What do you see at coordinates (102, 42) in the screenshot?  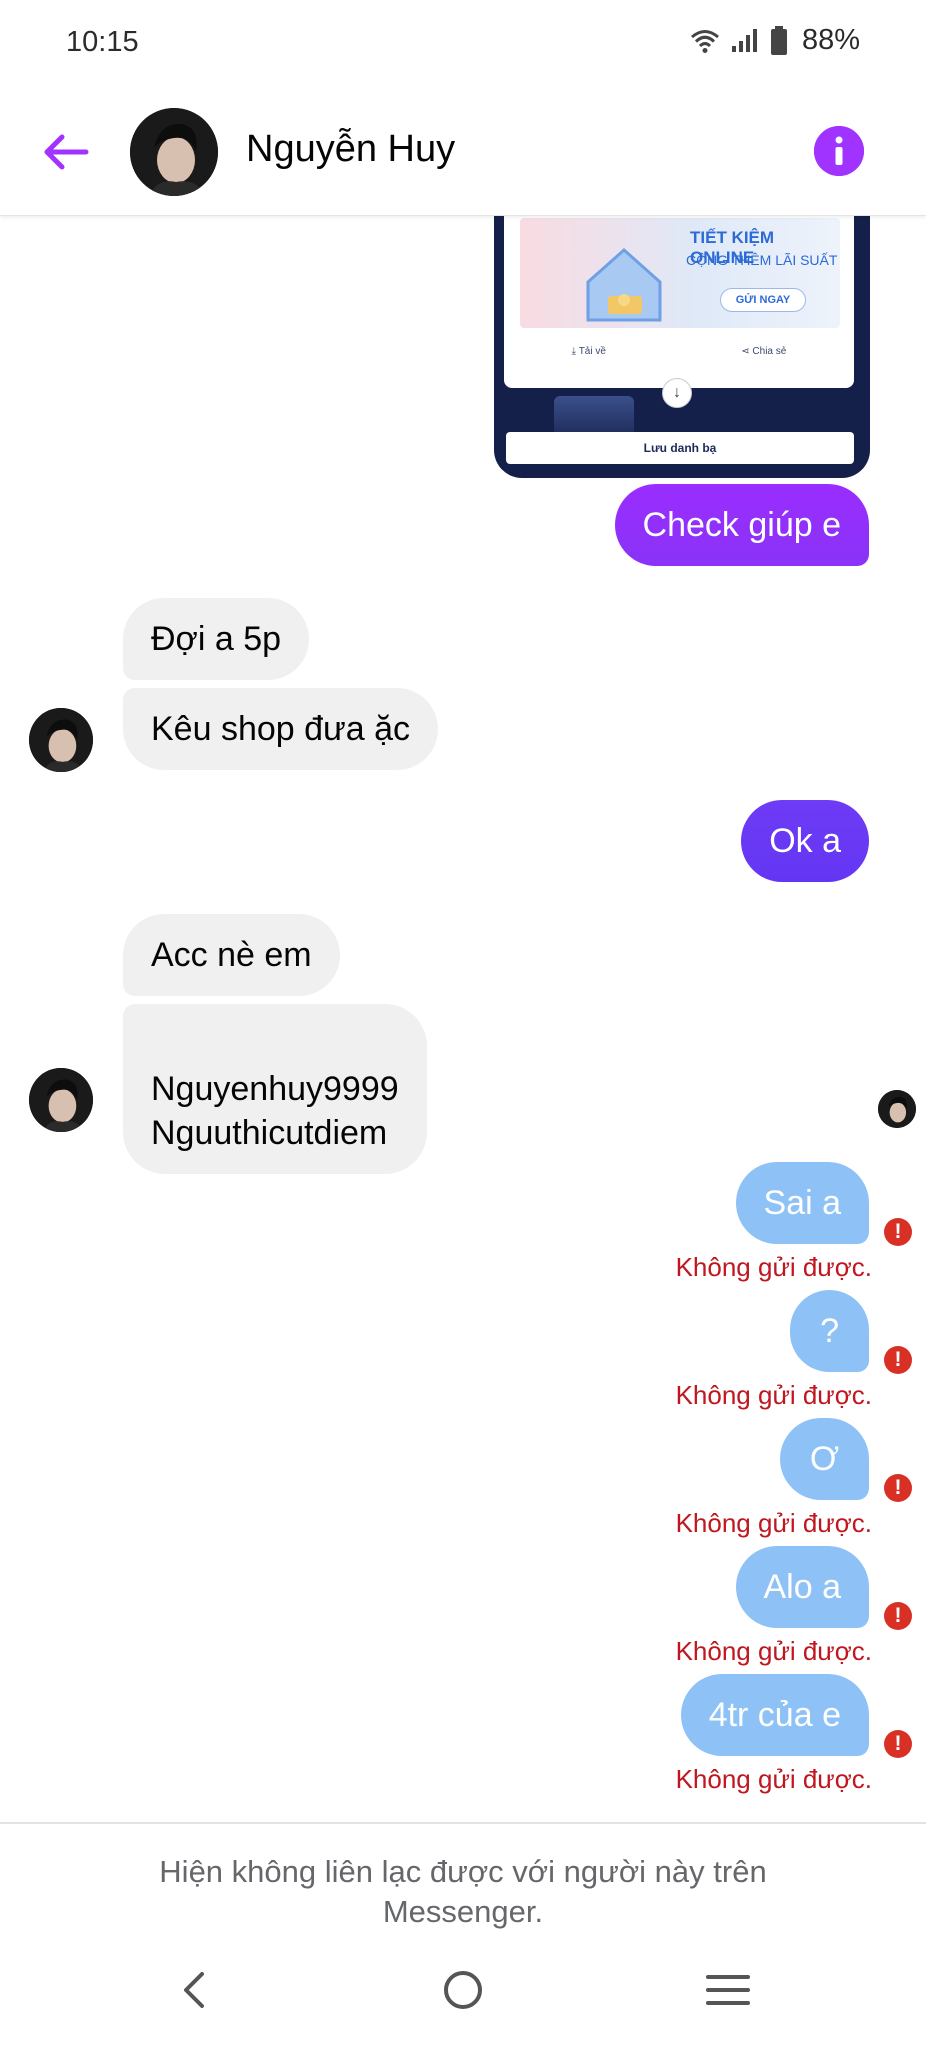 I see `status-time: 10:15` at bounding box center [102, 42].